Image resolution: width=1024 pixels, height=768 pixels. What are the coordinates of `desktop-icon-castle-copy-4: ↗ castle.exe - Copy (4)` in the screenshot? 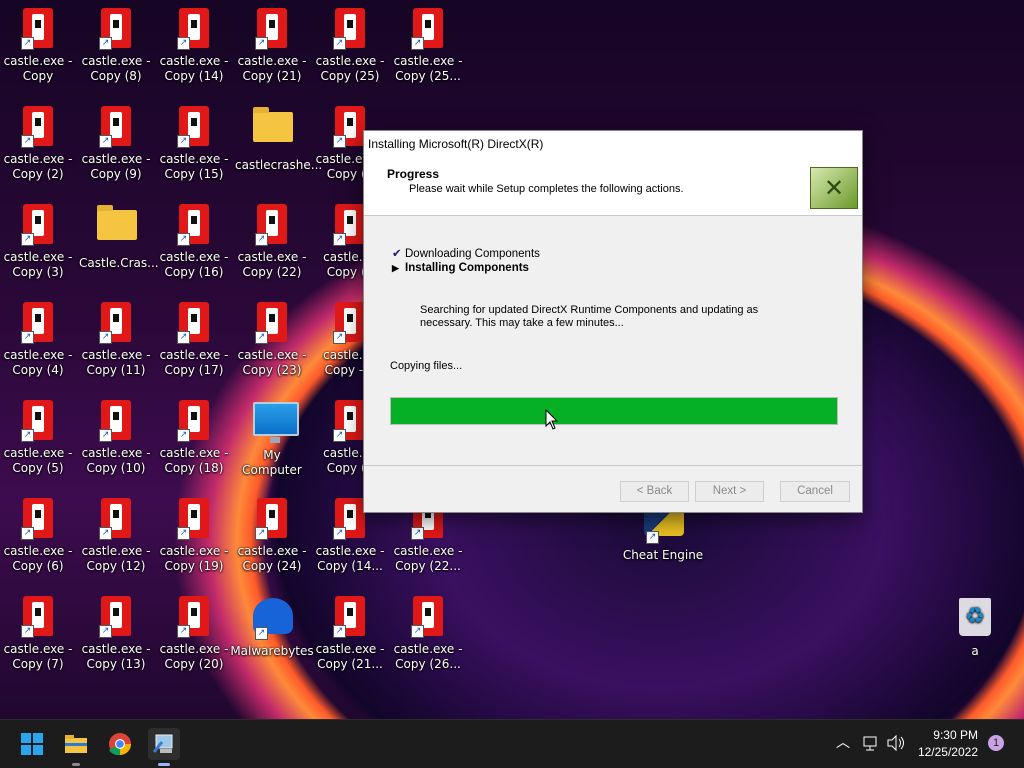 It's located at (38, 340).